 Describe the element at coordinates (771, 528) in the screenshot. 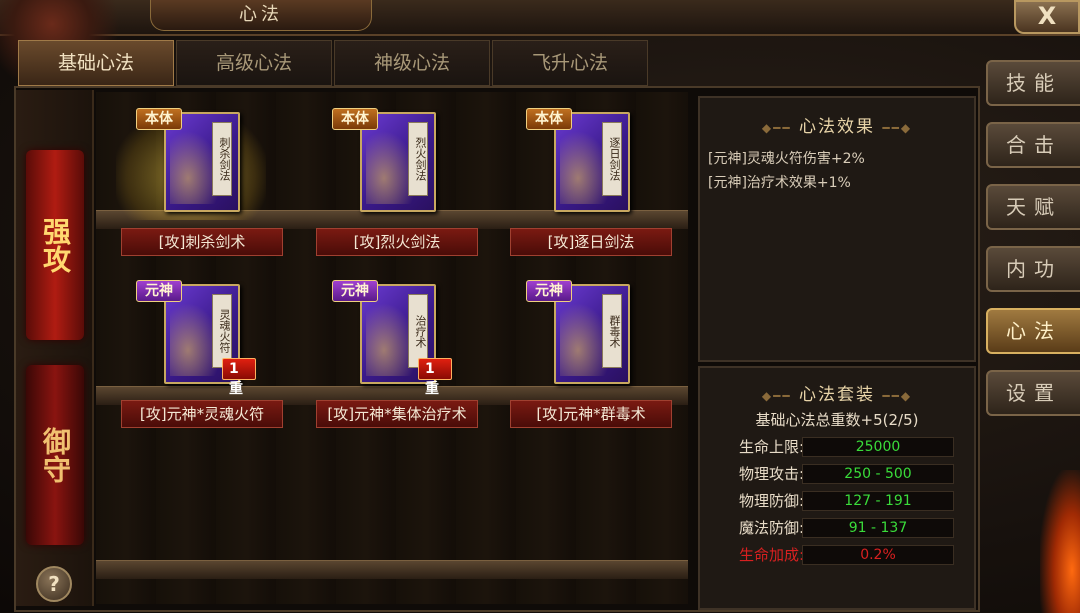

I see `stat-label: 魔法防御:` at that location.